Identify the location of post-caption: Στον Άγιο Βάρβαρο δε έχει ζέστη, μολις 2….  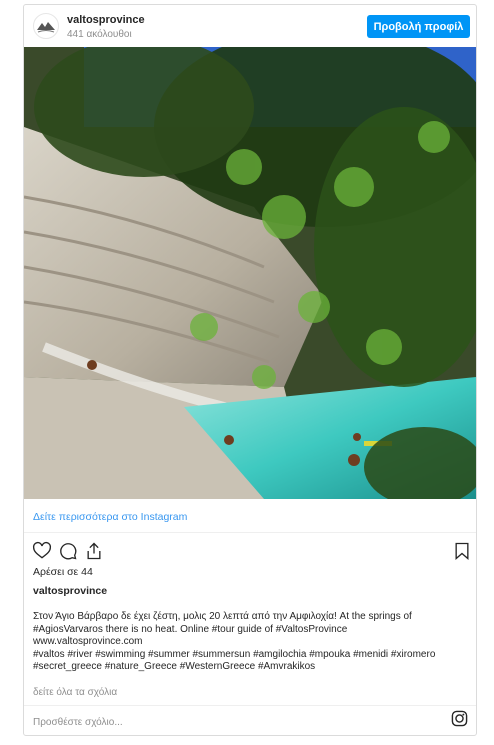
(252, 642).